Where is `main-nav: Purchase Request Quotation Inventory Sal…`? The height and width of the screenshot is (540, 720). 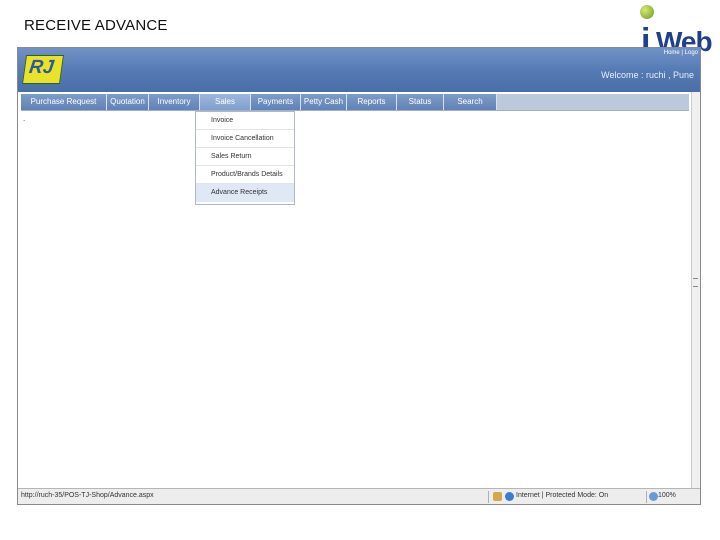 main-nav: Purchase Request Quotation Inventory Sal… is located at coordinates (355, 102).